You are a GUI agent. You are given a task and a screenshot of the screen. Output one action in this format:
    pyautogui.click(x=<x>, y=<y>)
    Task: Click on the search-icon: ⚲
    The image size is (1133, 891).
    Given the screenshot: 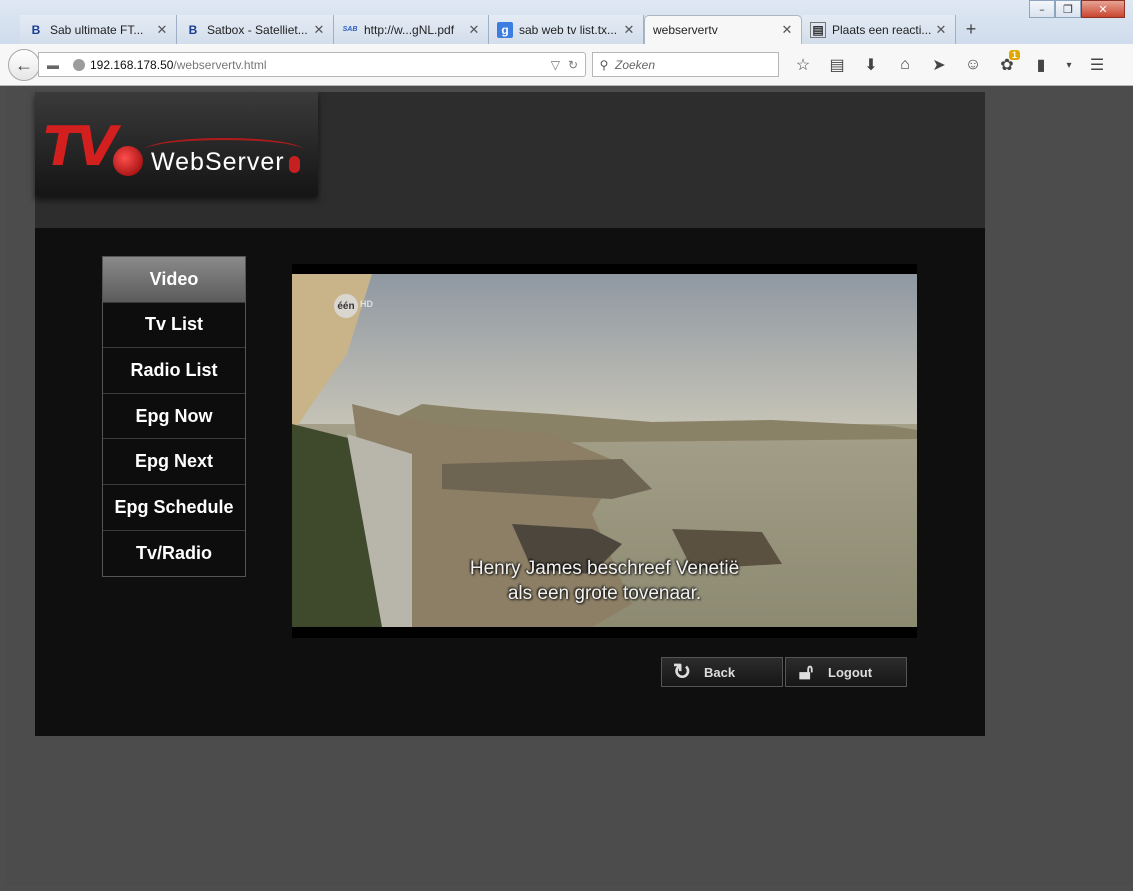 What is the action you would take?
    pyautogui.click(x=604, y=64)
    